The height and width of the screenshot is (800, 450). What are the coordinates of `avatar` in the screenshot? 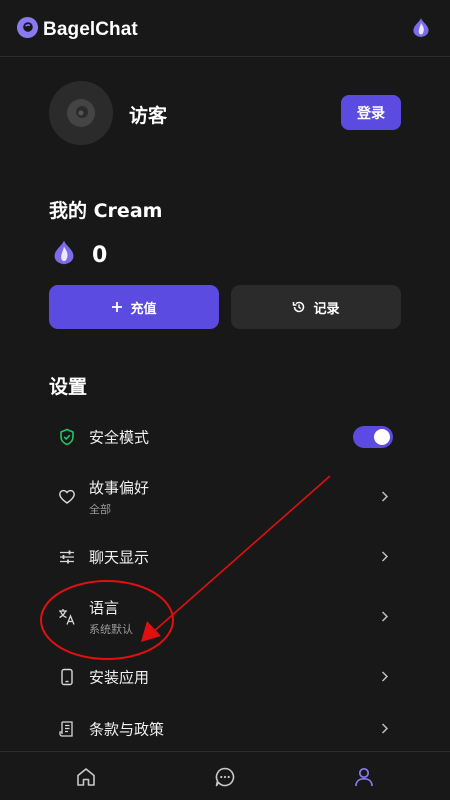 It's located at (81, 113).